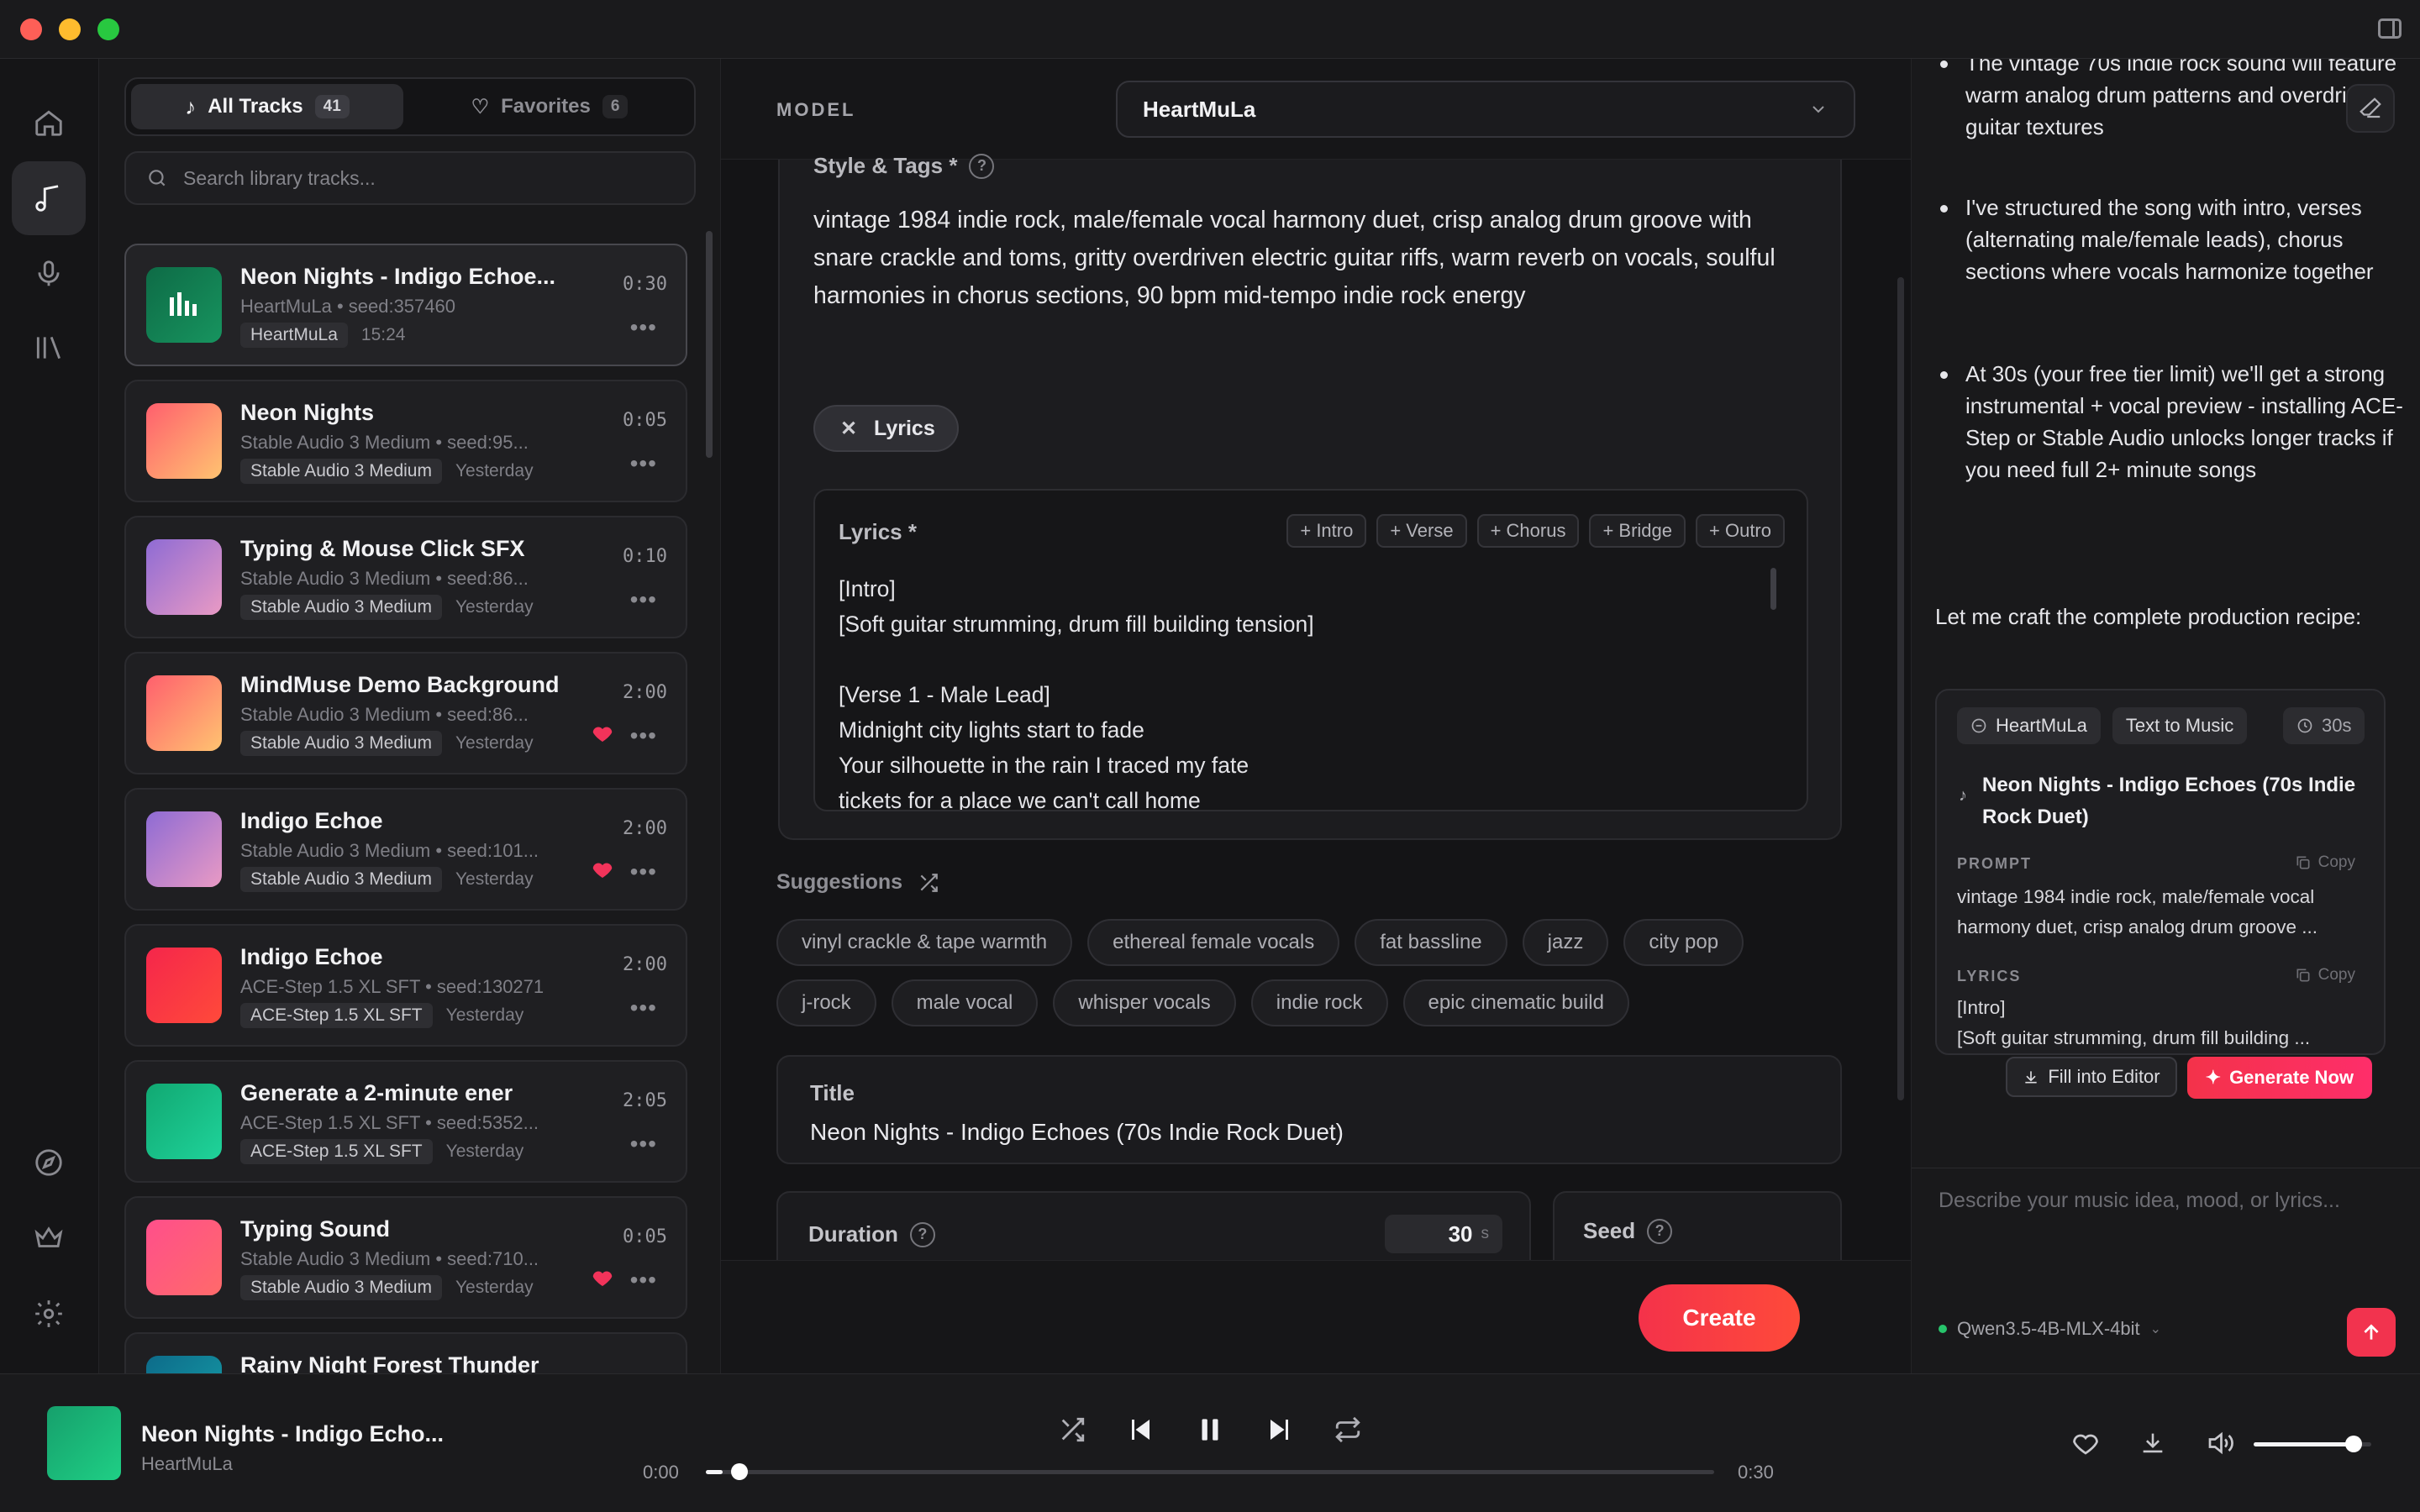 The width and height of the screenshot is (2420, 1512). What do you see at coordinates (709, 344) in the screenshot?
I see `library-scrollbar` at bounding box center [709, 344].